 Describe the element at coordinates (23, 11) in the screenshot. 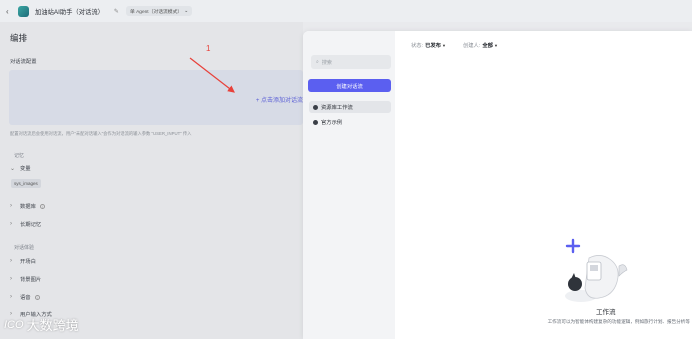

I see `app-avatar` at that location.